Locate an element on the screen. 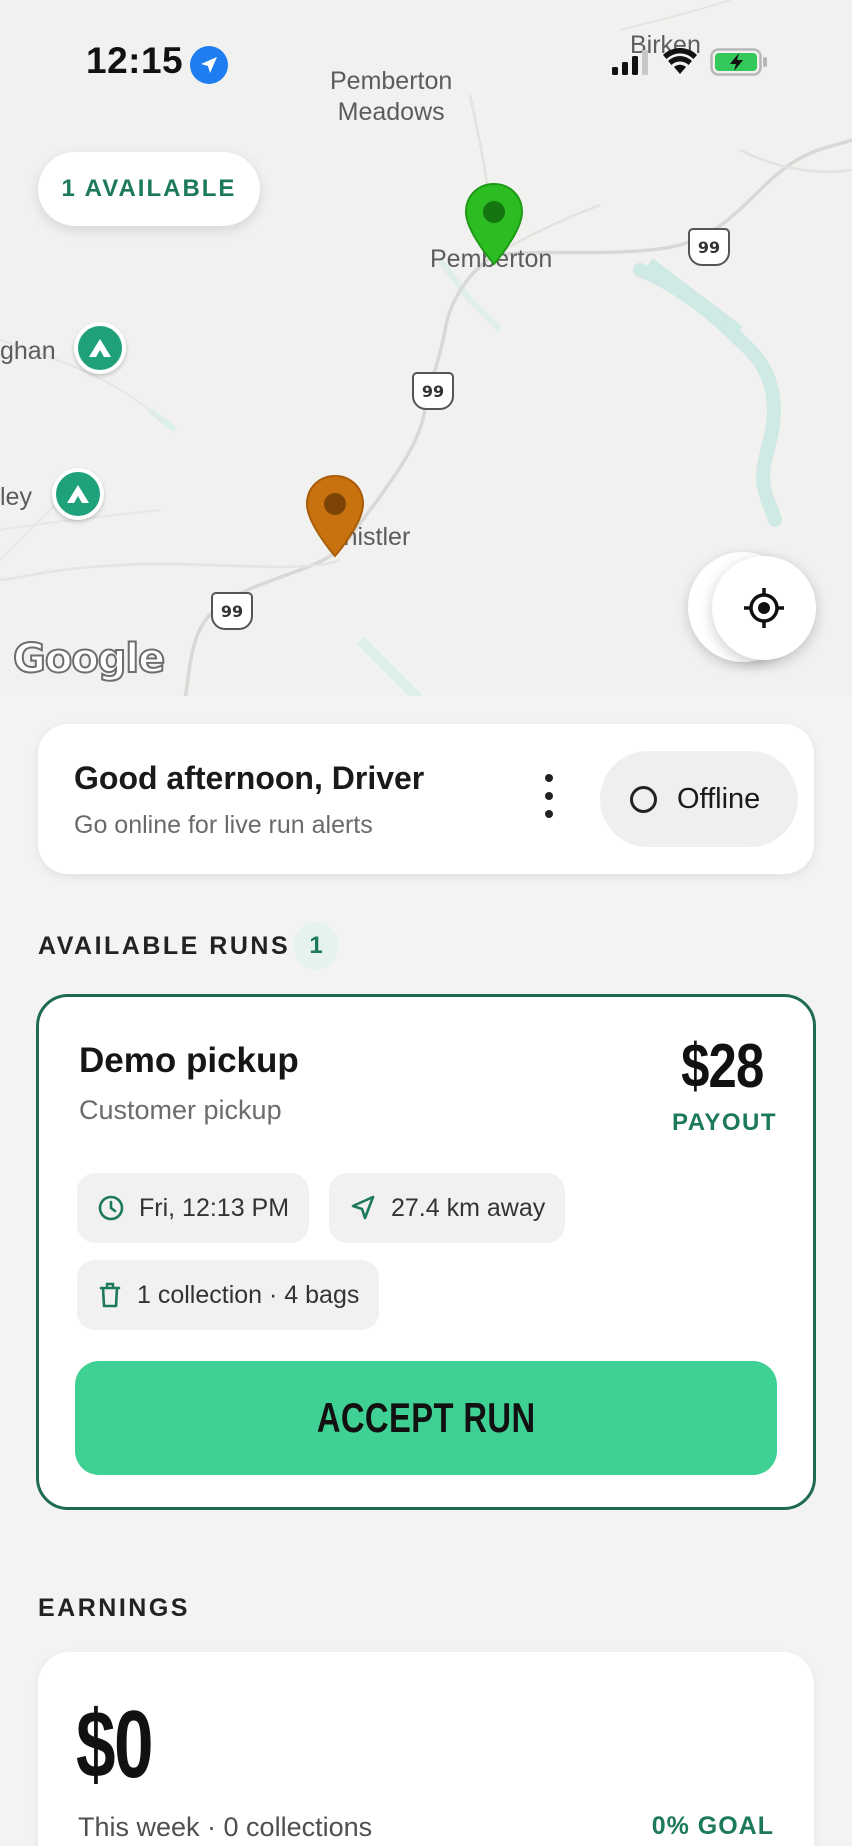  accept-run-button: ACCEPT RUN is located at coordinates (426, 1418).